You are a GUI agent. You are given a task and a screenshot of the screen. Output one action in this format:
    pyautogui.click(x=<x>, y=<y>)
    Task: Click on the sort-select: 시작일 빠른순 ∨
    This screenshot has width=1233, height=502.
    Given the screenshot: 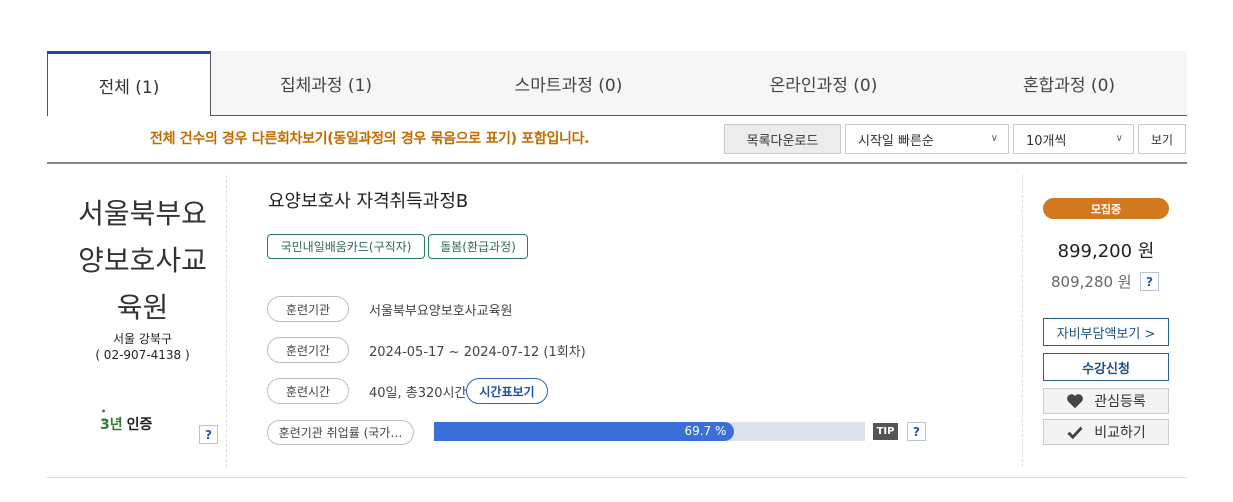 What is the action you would take?
    pyautogui.click(x=927, y=139)
    